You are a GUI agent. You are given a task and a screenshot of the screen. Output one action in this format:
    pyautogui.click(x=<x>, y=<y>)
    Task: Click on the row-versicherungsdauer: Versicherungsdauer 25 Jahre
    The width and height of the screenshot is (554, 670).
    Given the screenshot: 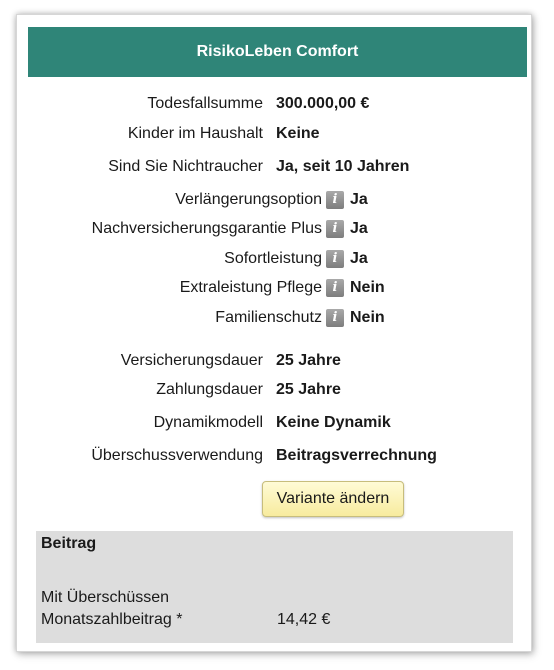 What is the action you would take?
    pyautogui.click(x=274, y=361)
    